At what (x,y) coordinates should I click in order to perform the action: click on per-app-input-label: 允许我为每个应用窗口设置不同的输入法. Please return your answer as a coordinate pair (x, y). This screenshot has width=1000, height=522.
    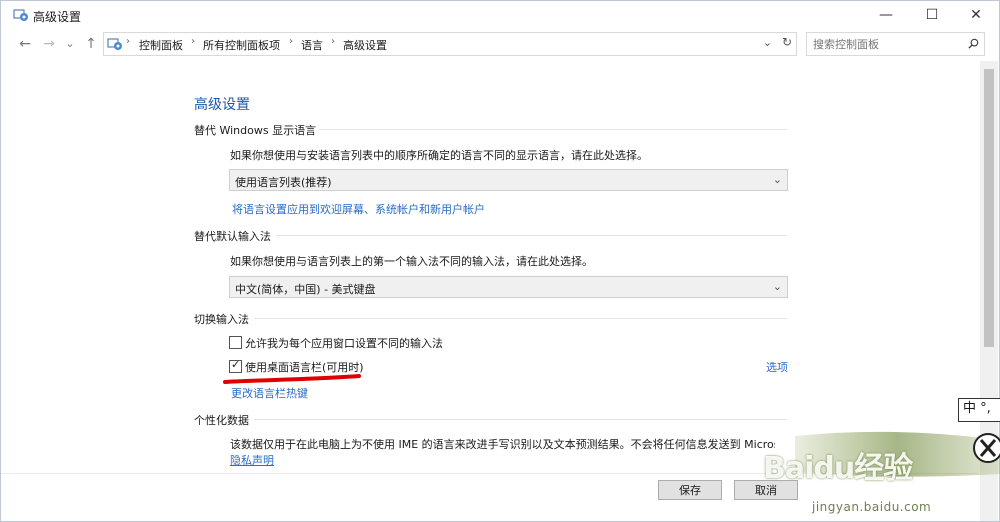
    Looking at the image, I should click on (344, 343).